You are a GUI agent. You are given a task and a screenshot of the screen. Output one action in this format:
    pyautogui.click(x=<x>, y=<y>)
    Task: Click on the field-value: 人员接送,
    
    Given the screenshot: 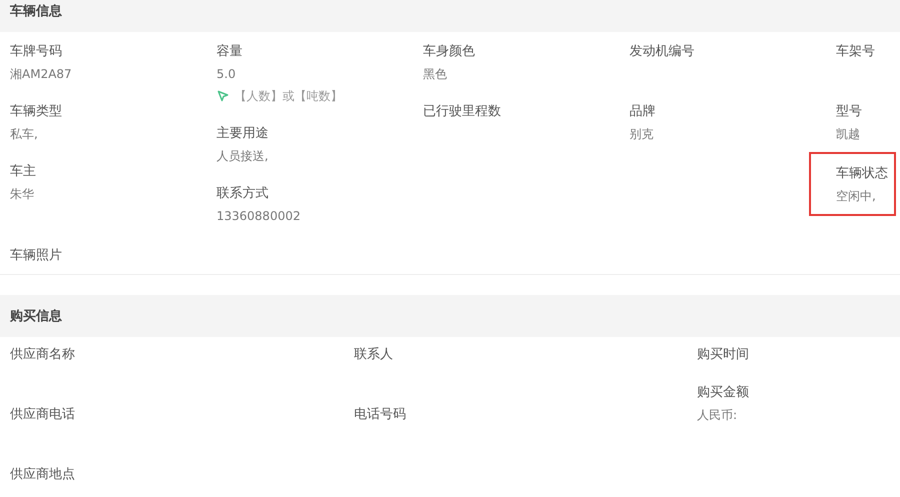 What is the action you would take?
    pyautogui.click(x=243, y=156)
    